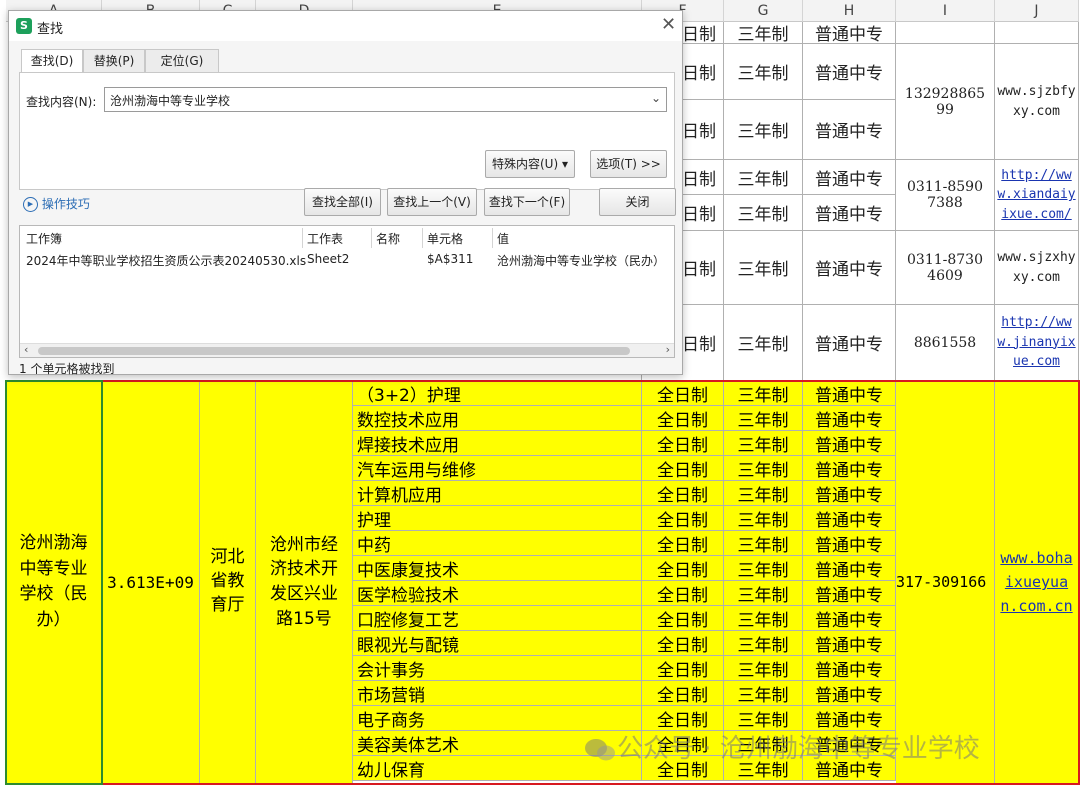 The image size is (1087, 788). Describe the element at coordinates (385, 99) in the screenshot. I see `find-input: 沧州渤海中等专业学校 ⌄` at that location.